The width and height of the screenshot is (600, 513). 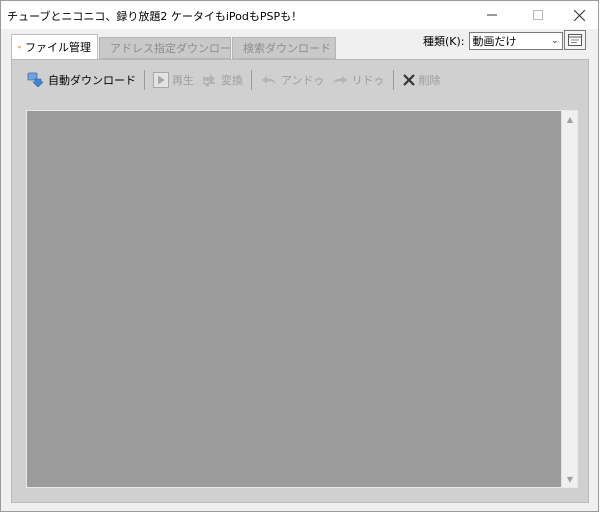 I want to click on title-bar: チューブとニコニコ、録り放題2 ケータイもiPodもPSPも！, so click(x=299, y=15).